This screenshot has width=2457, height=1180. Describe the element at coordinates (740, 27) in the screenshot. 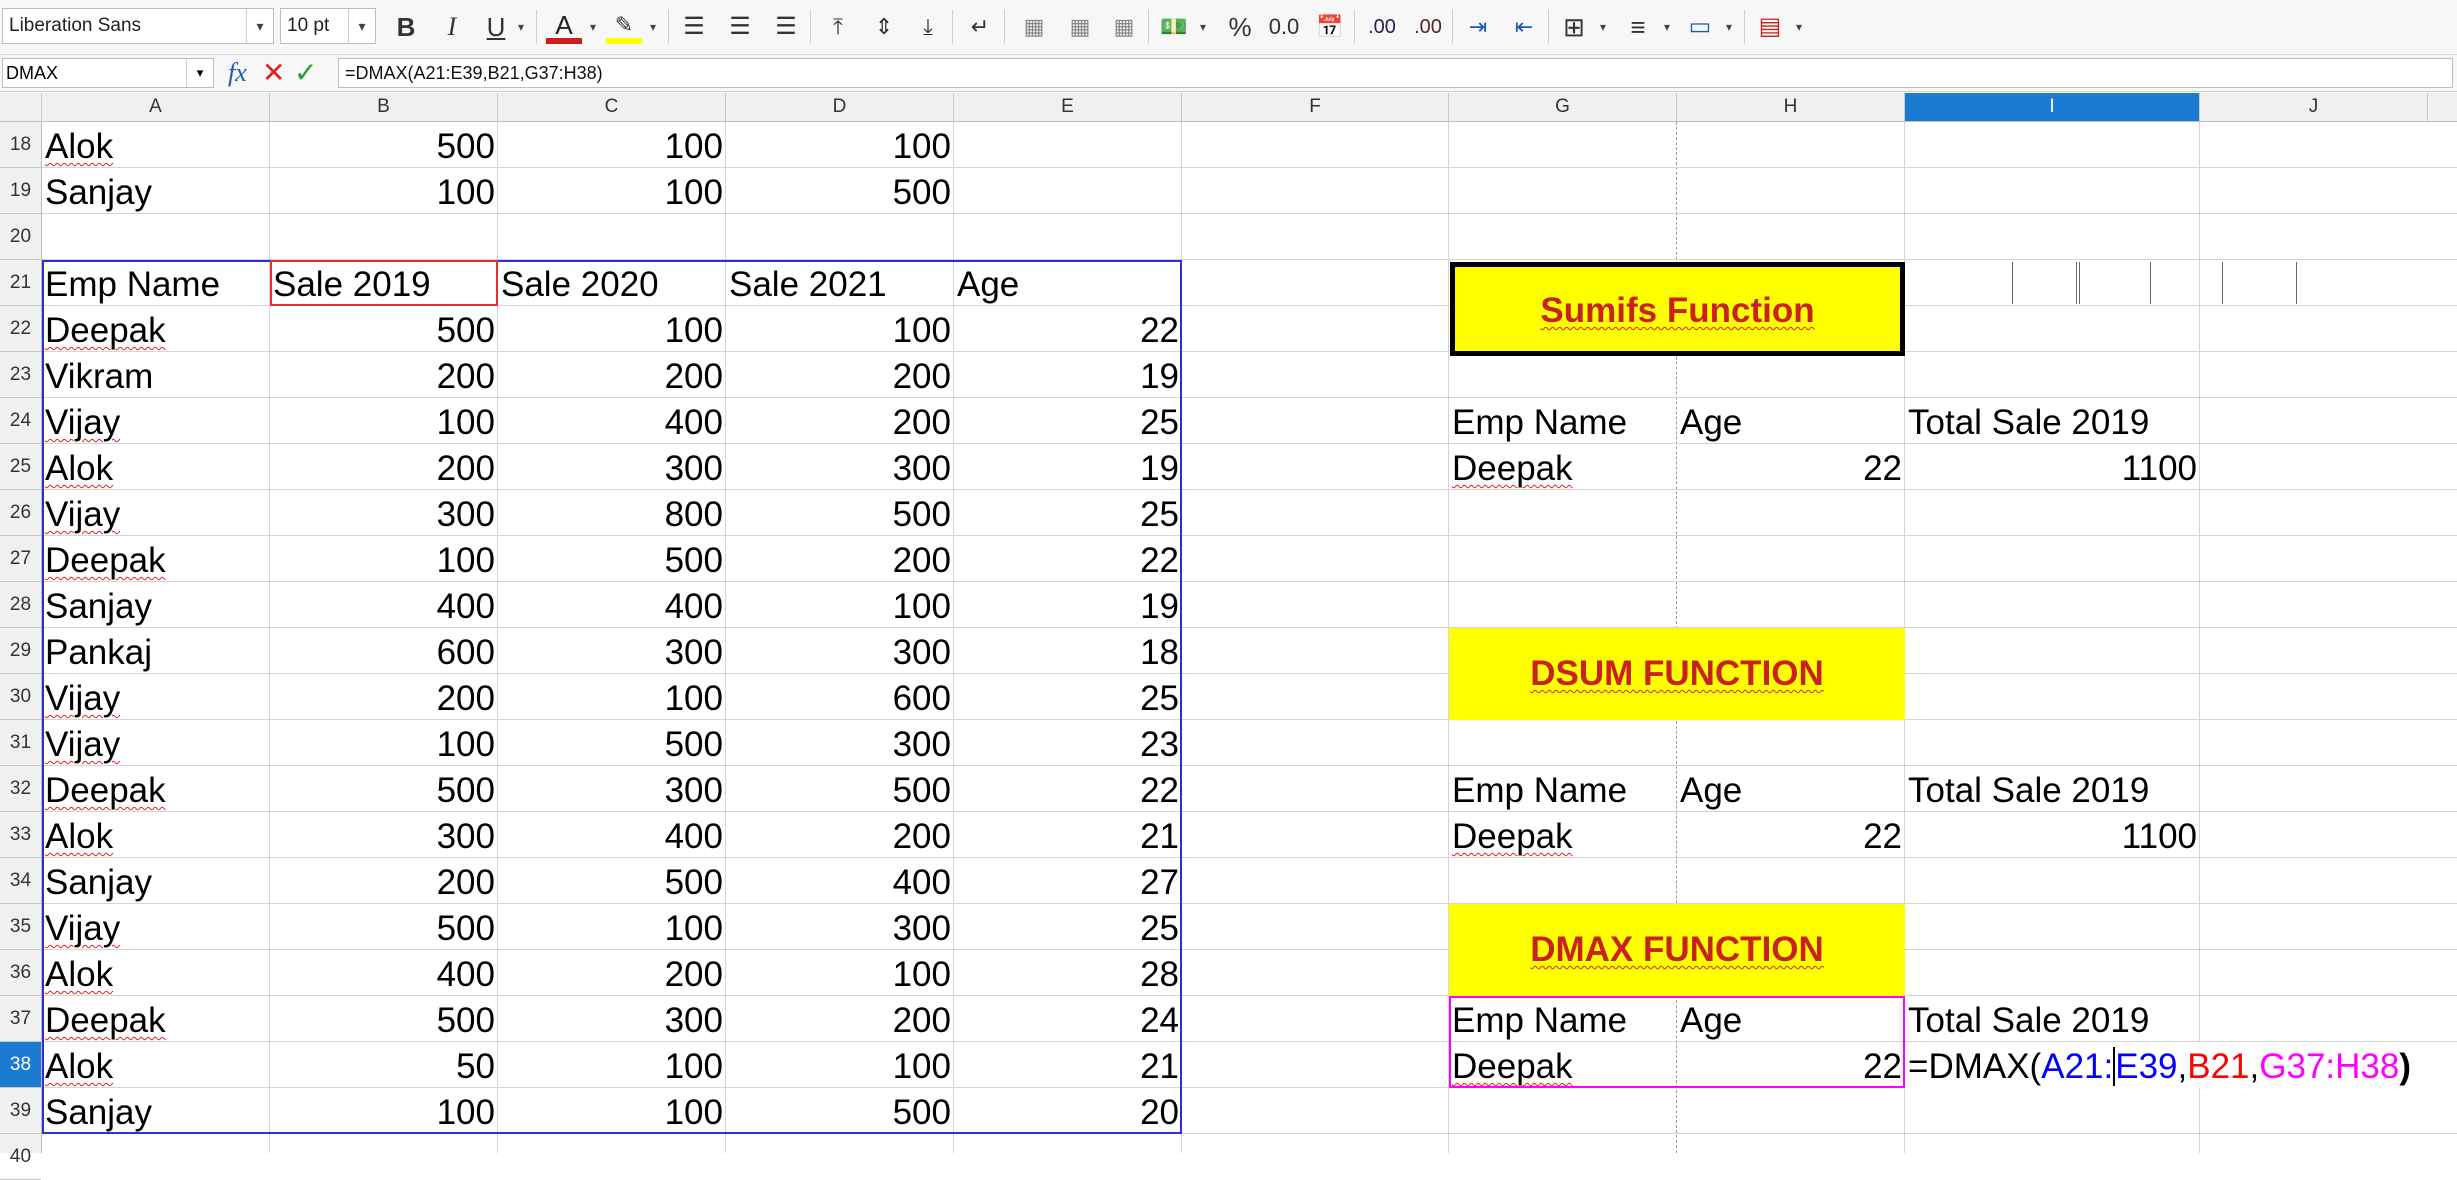

I see `align-center-icon: ☰` at that location.